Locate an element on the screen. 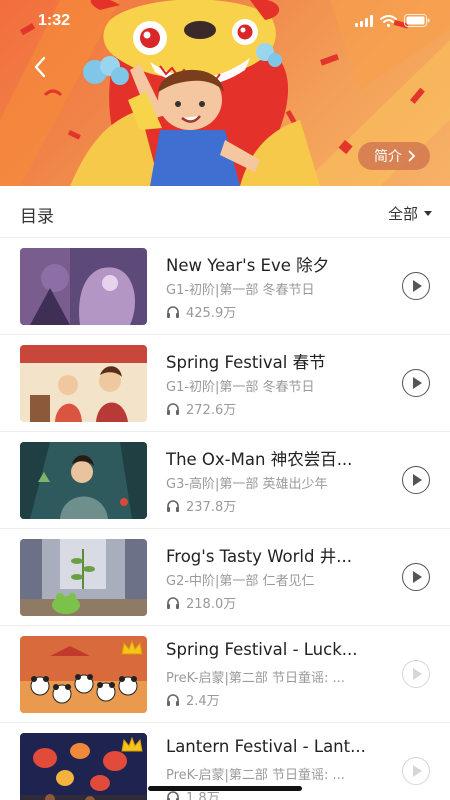  intro-label: 简介 is located at coordinates (388, 157).